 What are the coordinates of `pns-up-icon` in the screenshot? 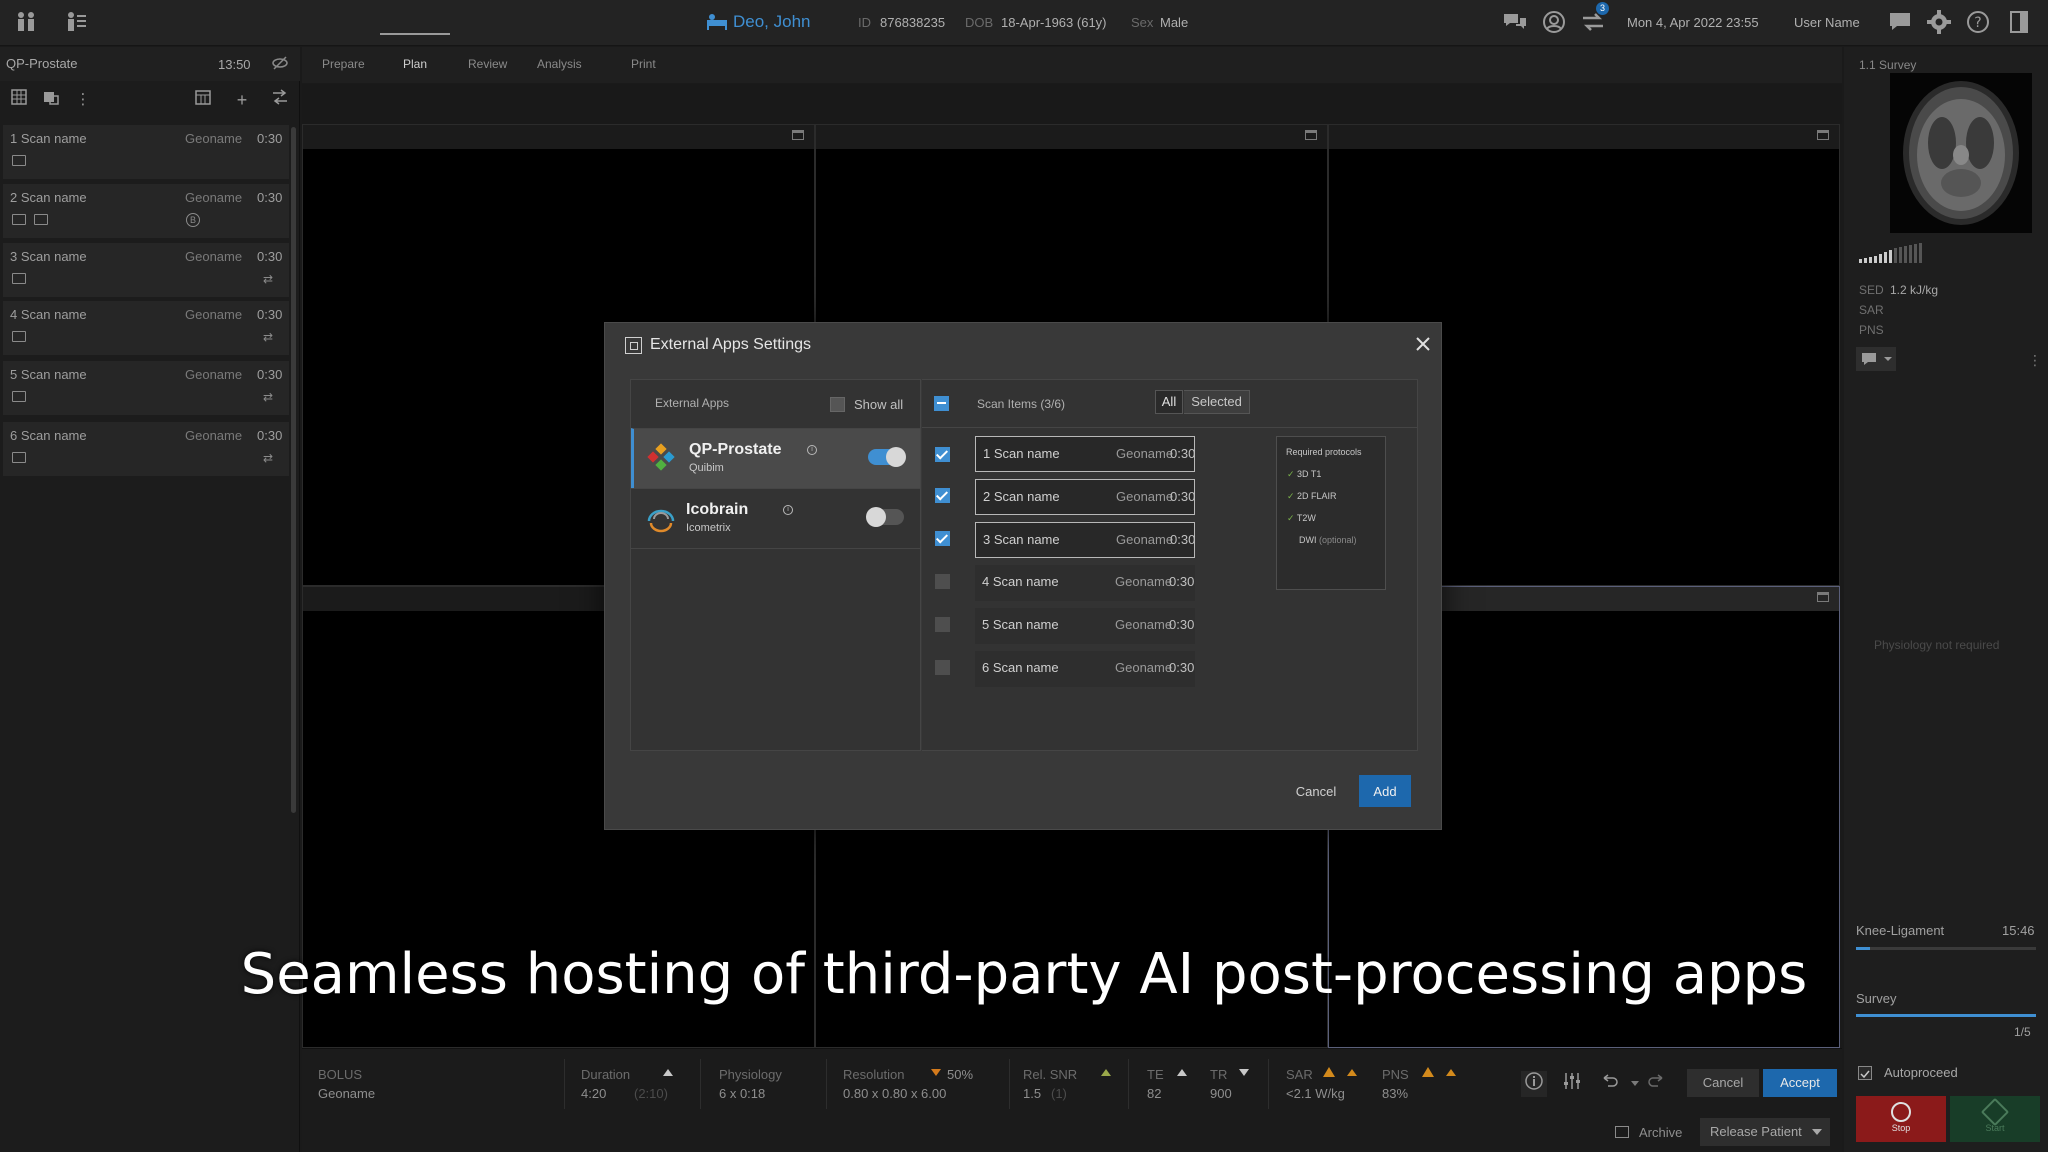 It's located at (1451, 1072).